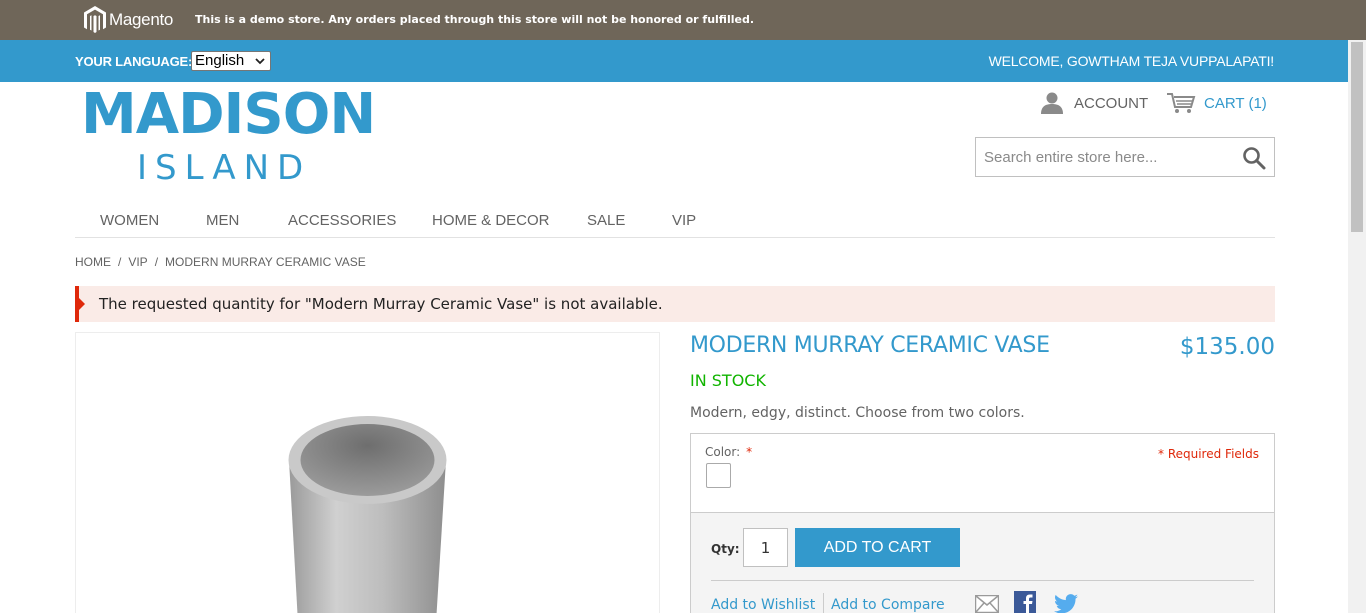  Describe the element at coordinates (81, 304) in the screenshot. I see `error-arrow-icon` at that location.